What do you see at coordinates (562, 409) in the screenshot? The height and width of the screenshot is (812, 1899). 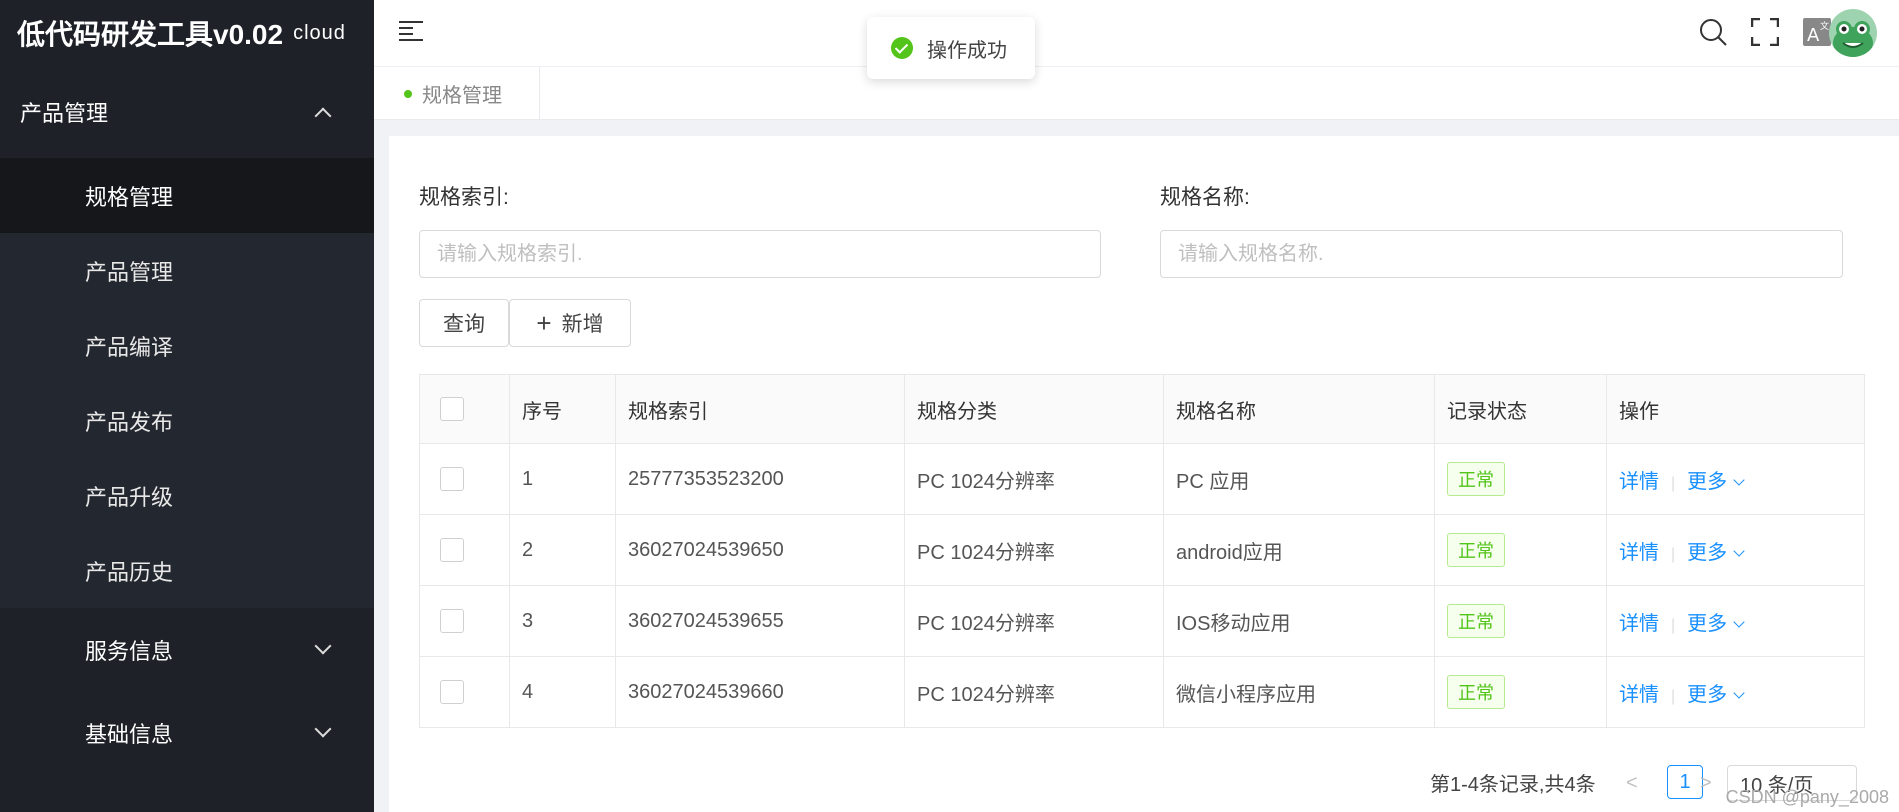 I see `column-header: 序号` at bounding box center [562, 409].